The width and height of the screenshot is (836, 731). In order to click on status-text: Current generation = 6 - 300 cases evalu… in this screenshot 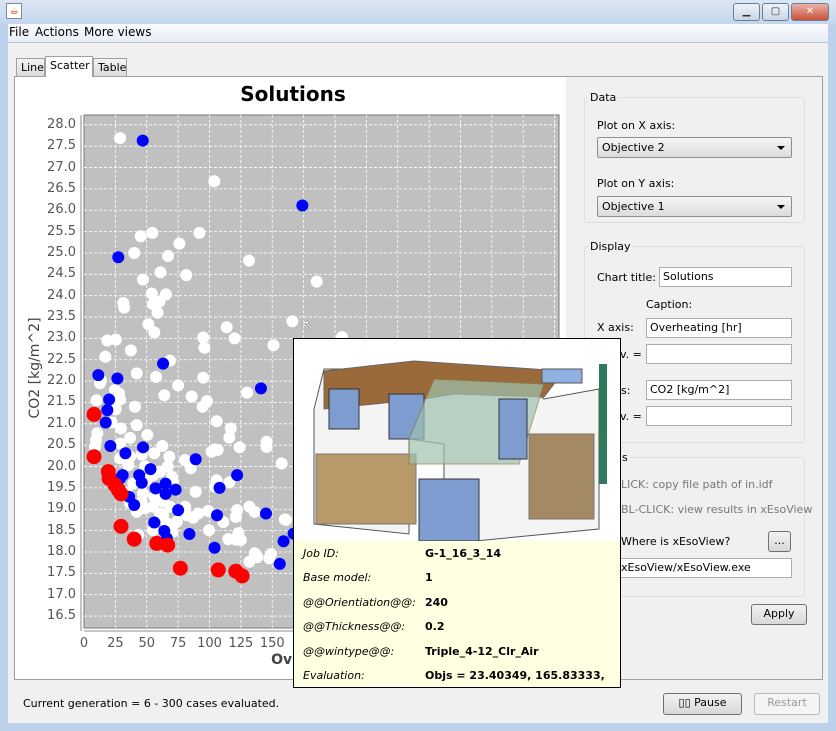, I will do `click(151, 703)`.